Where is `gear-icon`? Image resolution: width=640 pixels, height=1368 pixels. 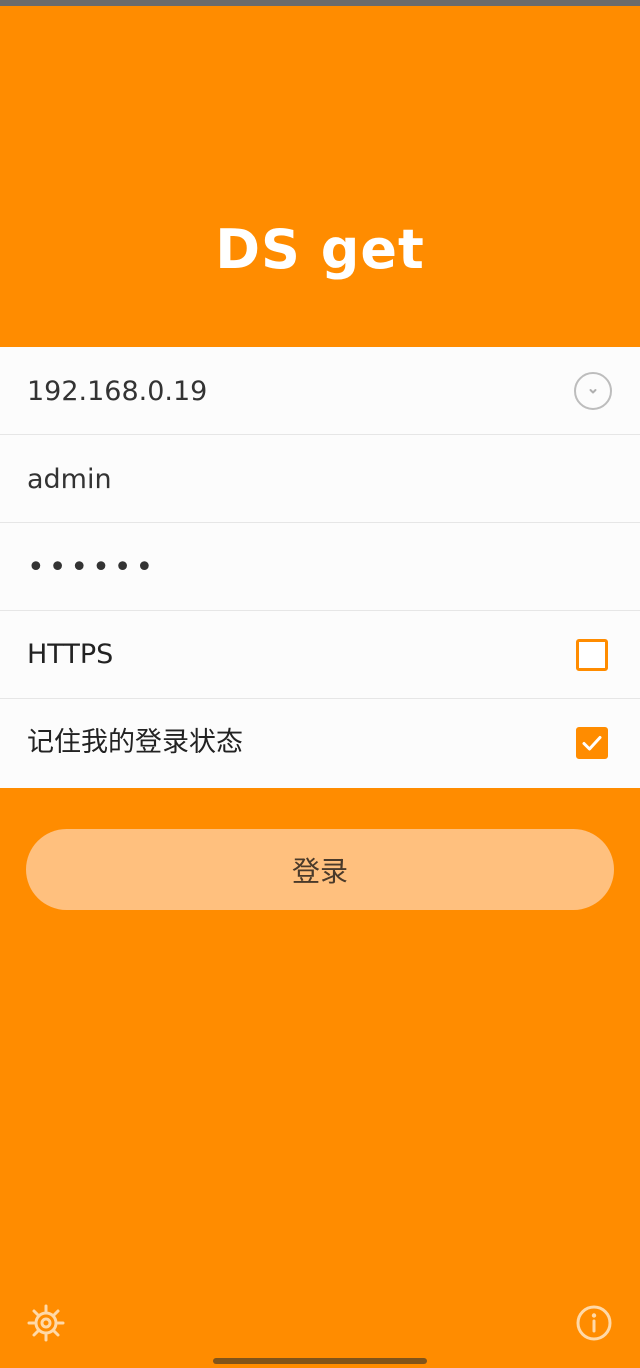 gear-icon is located at coordinates (46, 1323).